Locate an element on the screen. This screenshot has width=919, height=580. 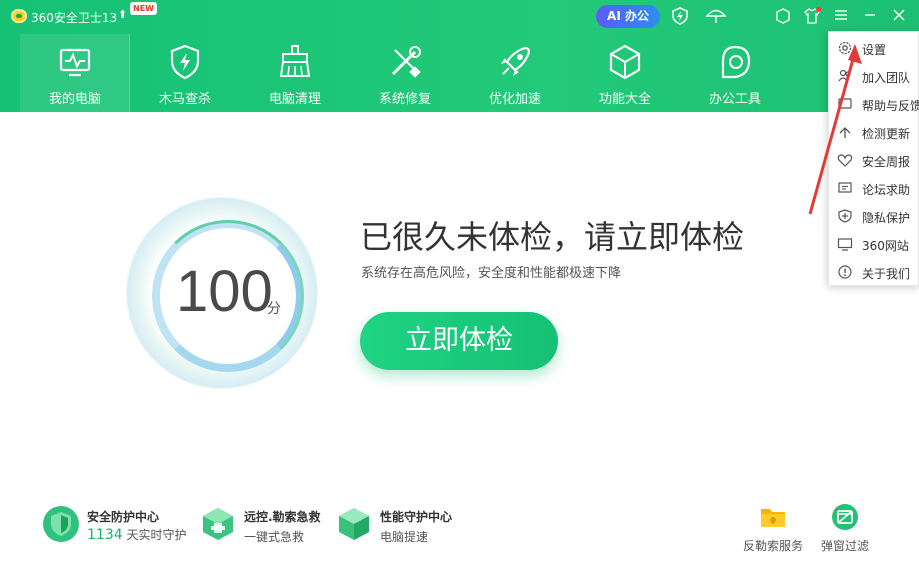
nav-item-trojan-scan: 木马查杀 is located at coordinates (185, 73).